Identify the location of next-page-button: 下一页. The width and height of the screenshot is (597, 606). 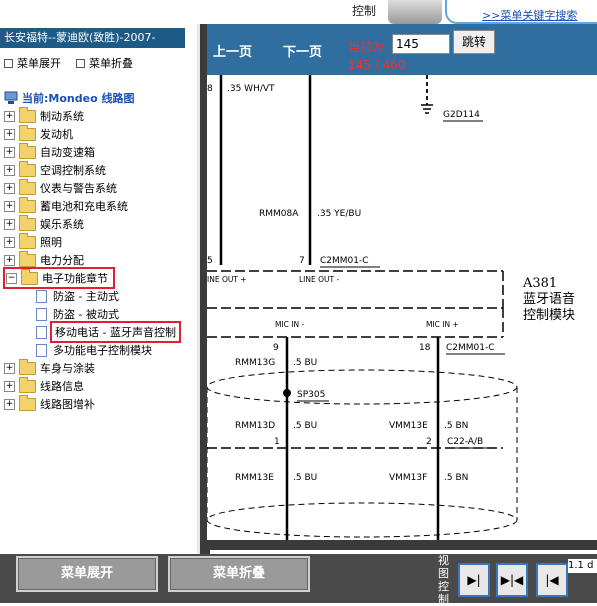
(302, 50).